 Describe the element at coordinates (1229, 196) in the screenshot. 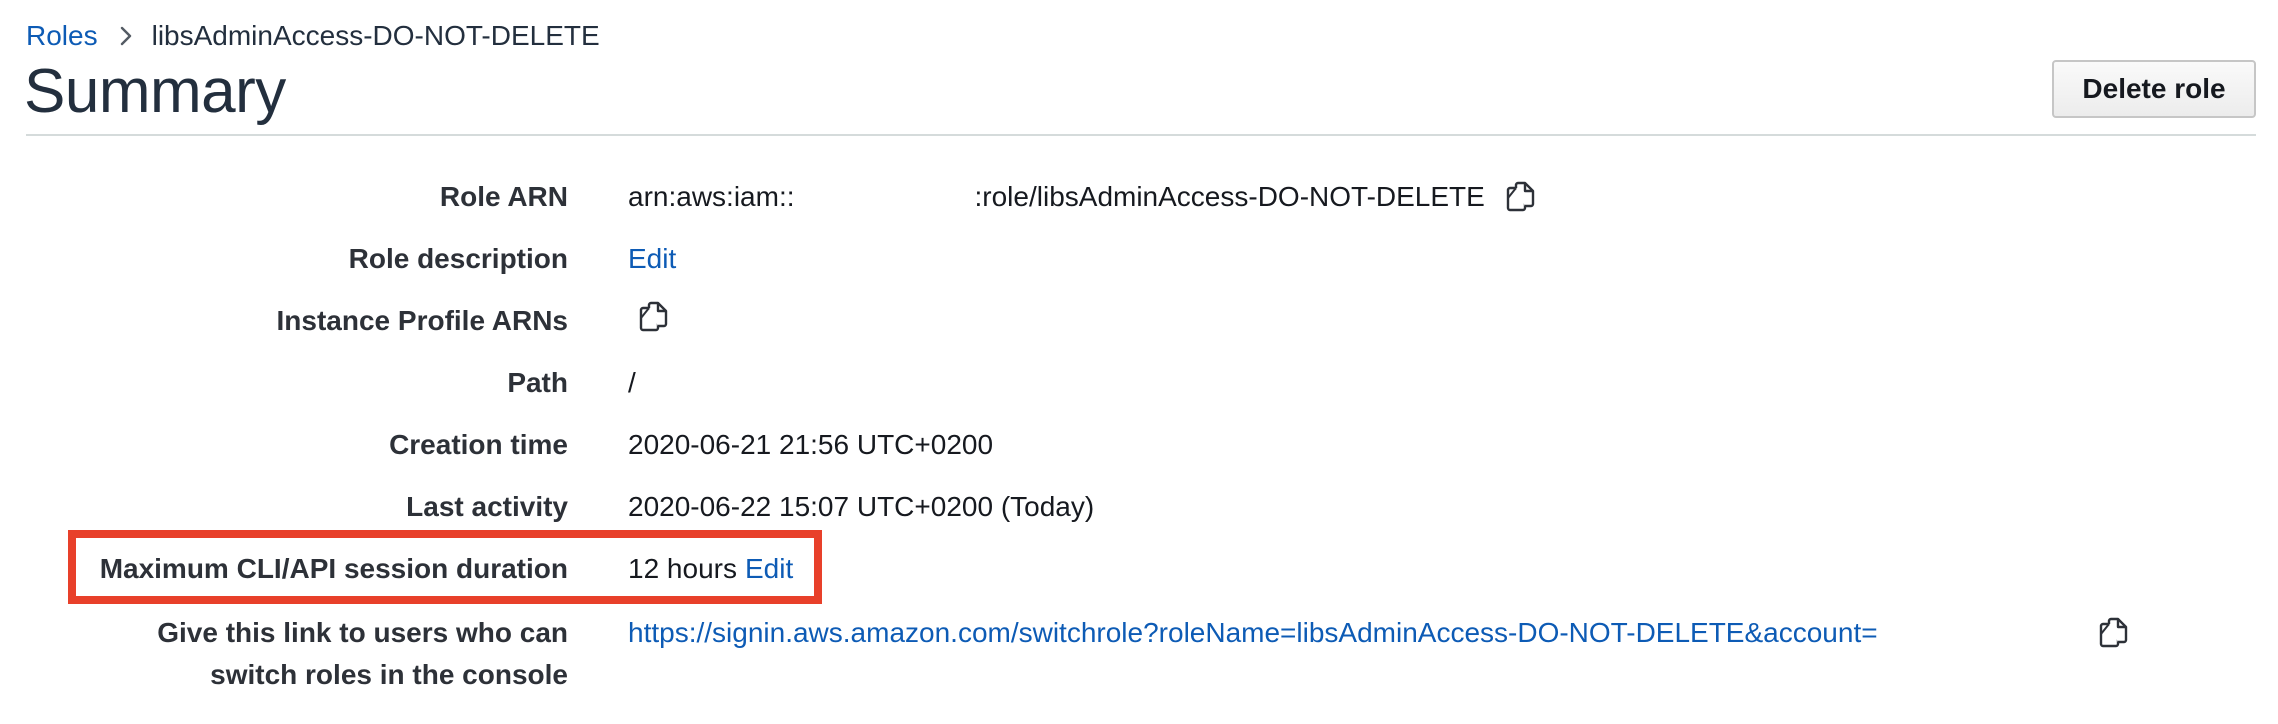

I see `role-arn-suffix: :role/libsAdminAccess-DO-NOT-DELETE` at that location.